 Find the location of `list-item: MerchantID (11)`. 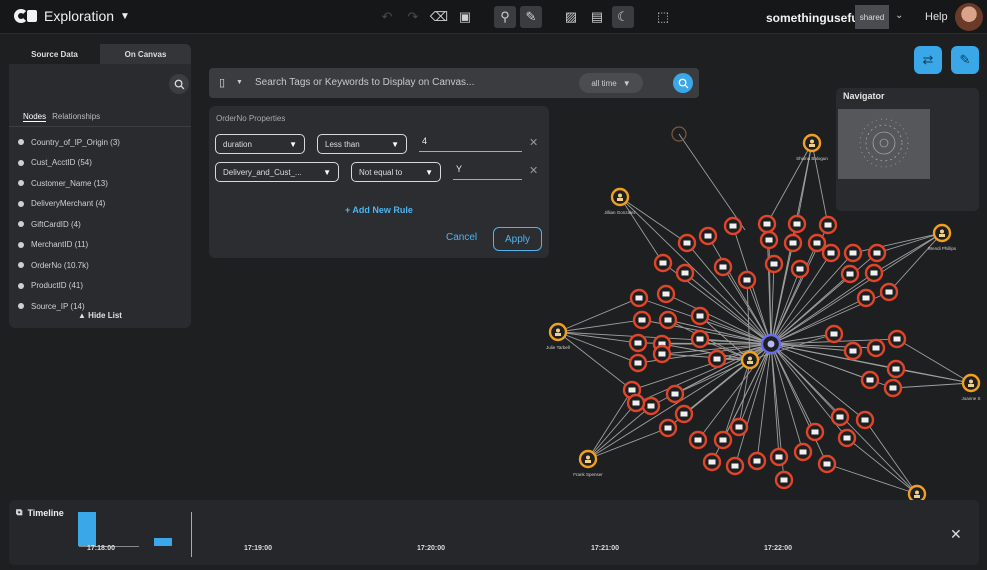

list-item: MerchantID (11) is located at coordinates (69, 245).